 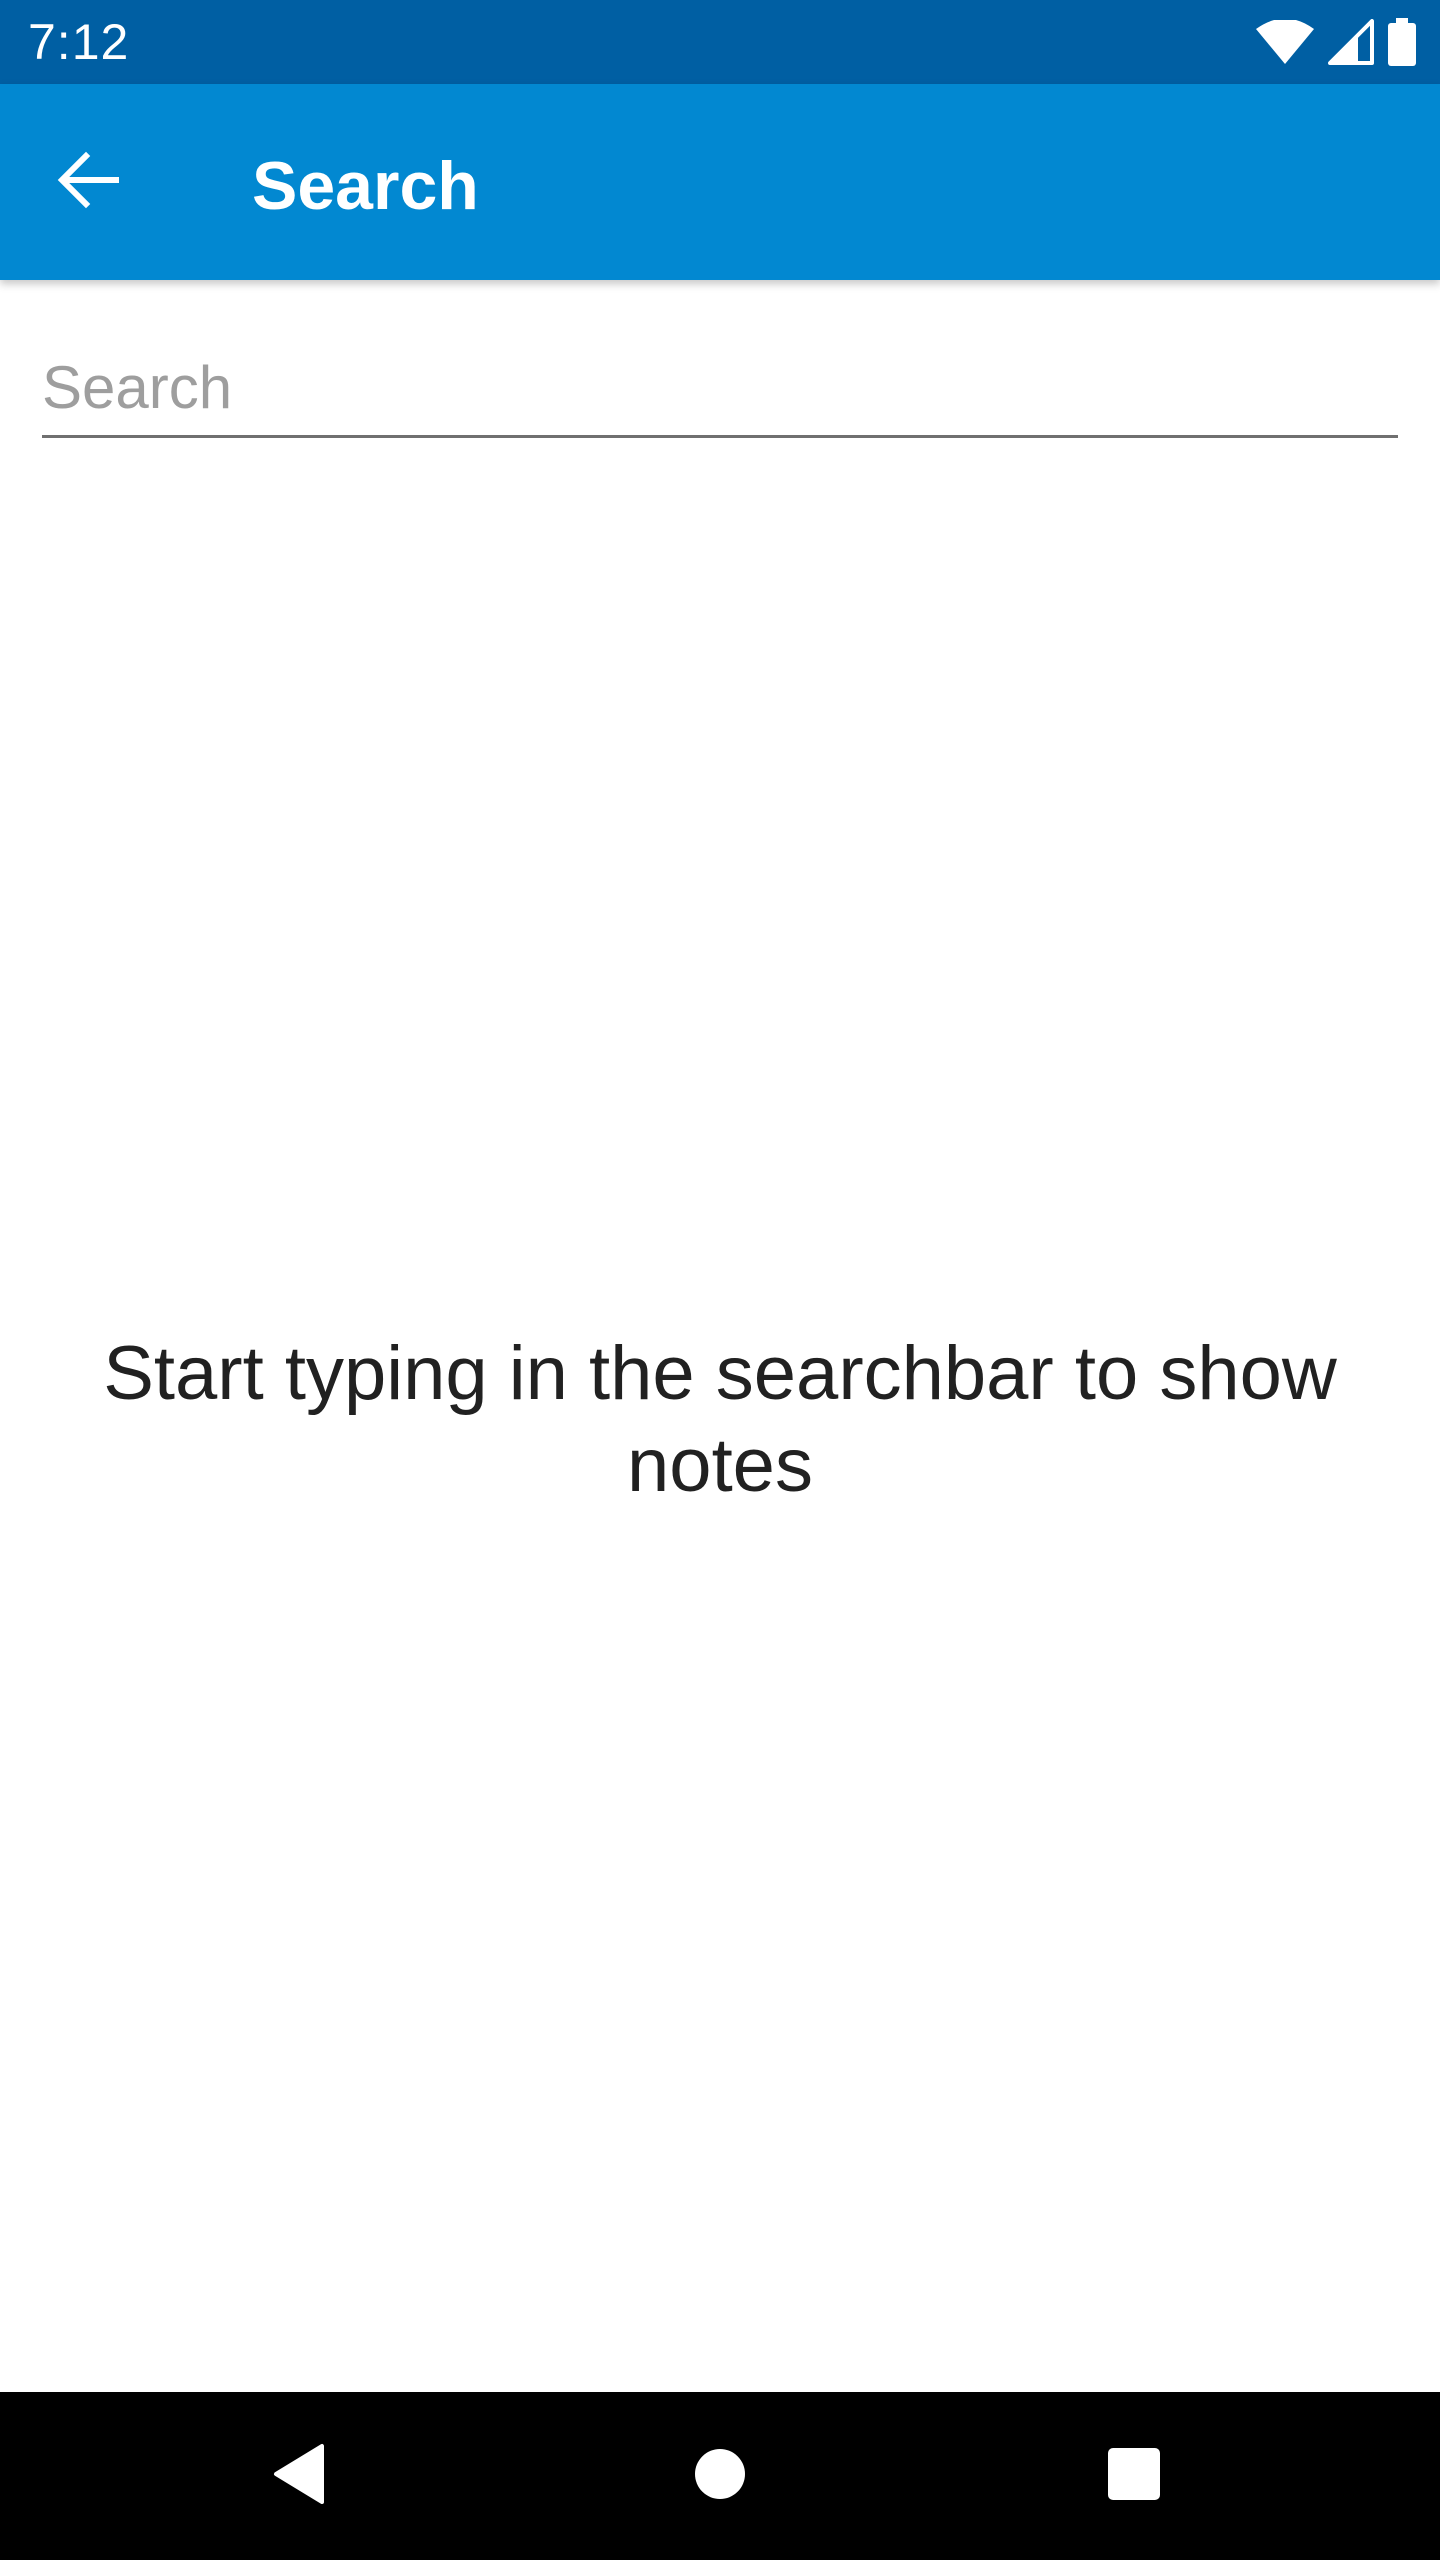 What do you see at coordinates (1351, 42) in the screenshot?
I see `cellular-signal-icon` at bounding box center [1351, 42].